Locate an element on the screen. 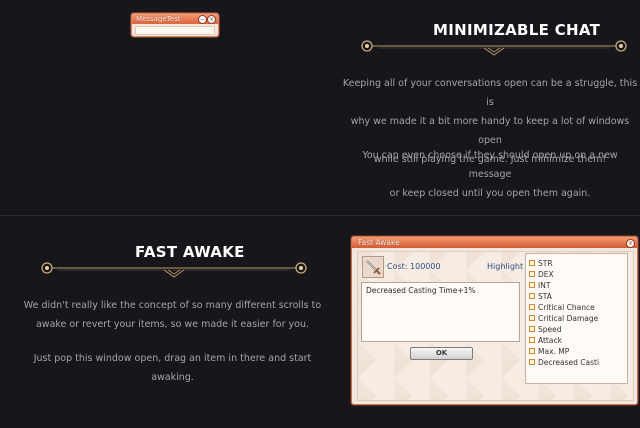 This screenshot has height=428, width=640. option-critical-chance: Critical Chance is located at coordinates (562, 307).